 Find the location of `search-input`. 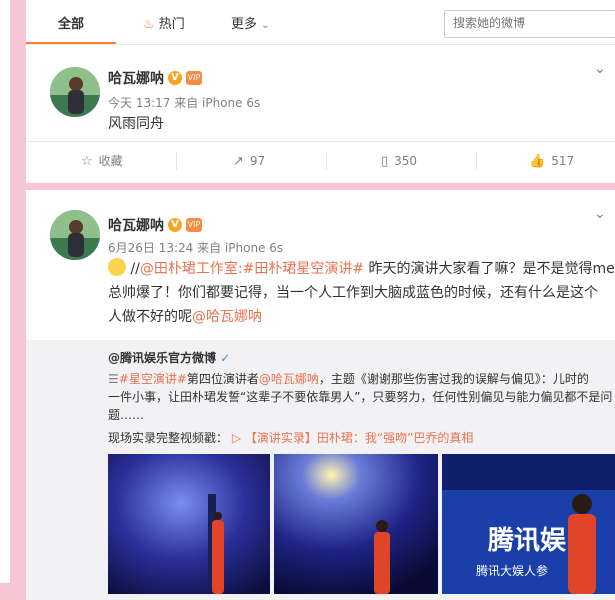

search-input is located at coordinates (528, 23).